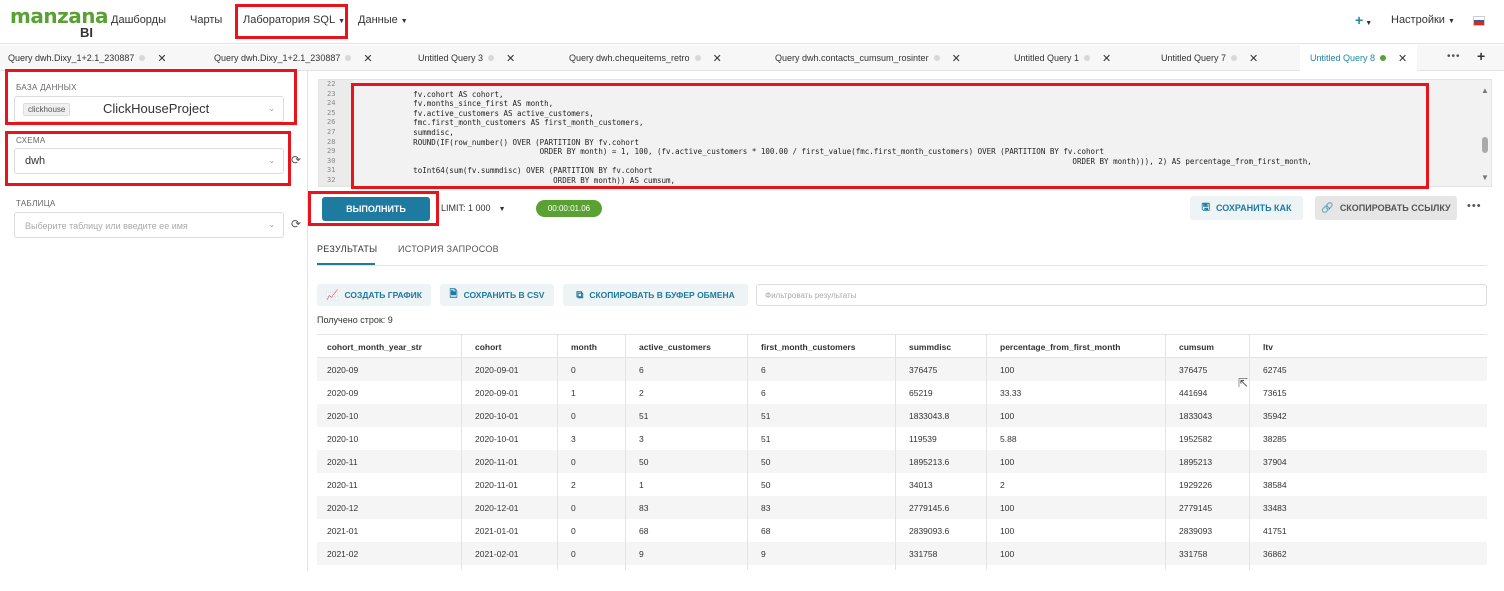  What do you see at coordinates (343, 393) in the screenshot?
I see `table-cell: 2020-09` at bounding box center [343, 393].